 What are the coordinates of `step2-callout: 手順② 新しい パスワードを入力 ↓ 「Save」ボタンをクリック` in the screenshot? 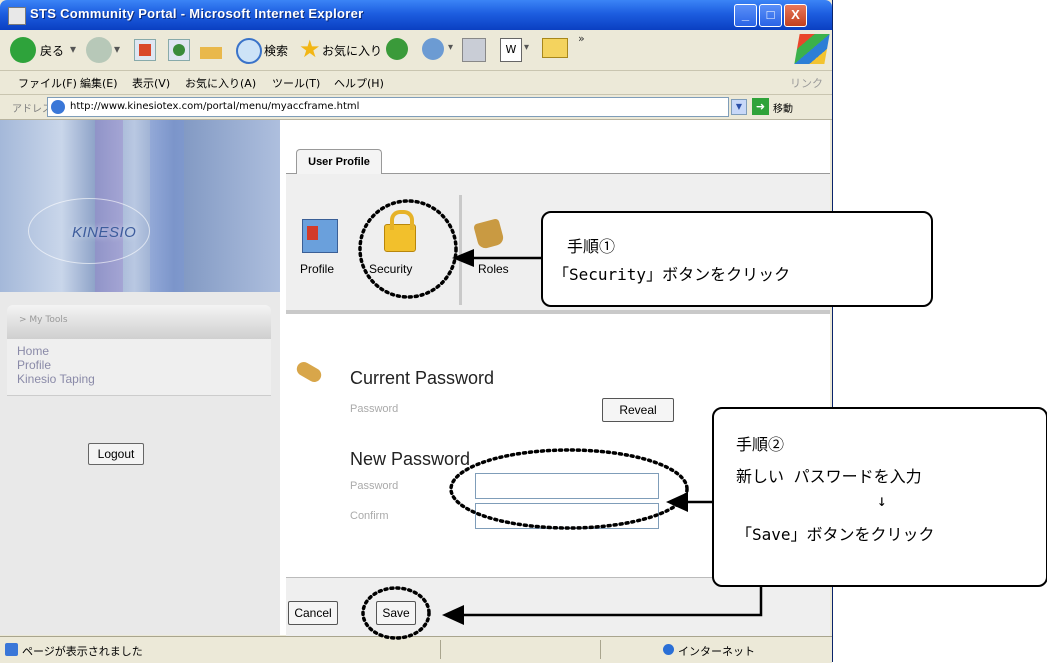 It's located at (879, 497).